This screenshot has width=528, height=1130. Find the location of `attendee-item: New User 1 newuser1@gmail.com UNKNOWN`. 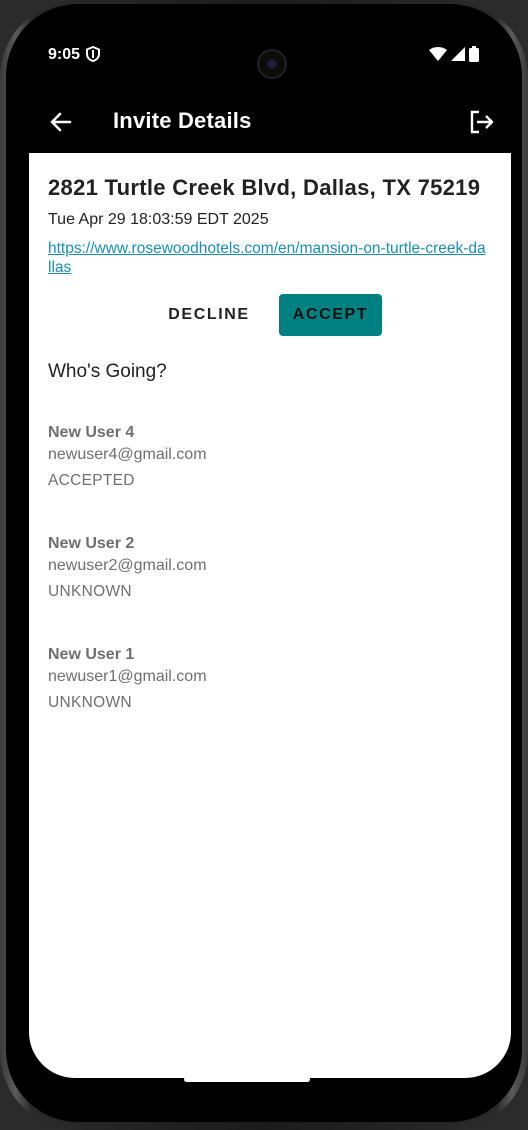

attendee-item: New User 1 newuser1@gmail.com UNKNOWN is located at coordinates (198, 679).